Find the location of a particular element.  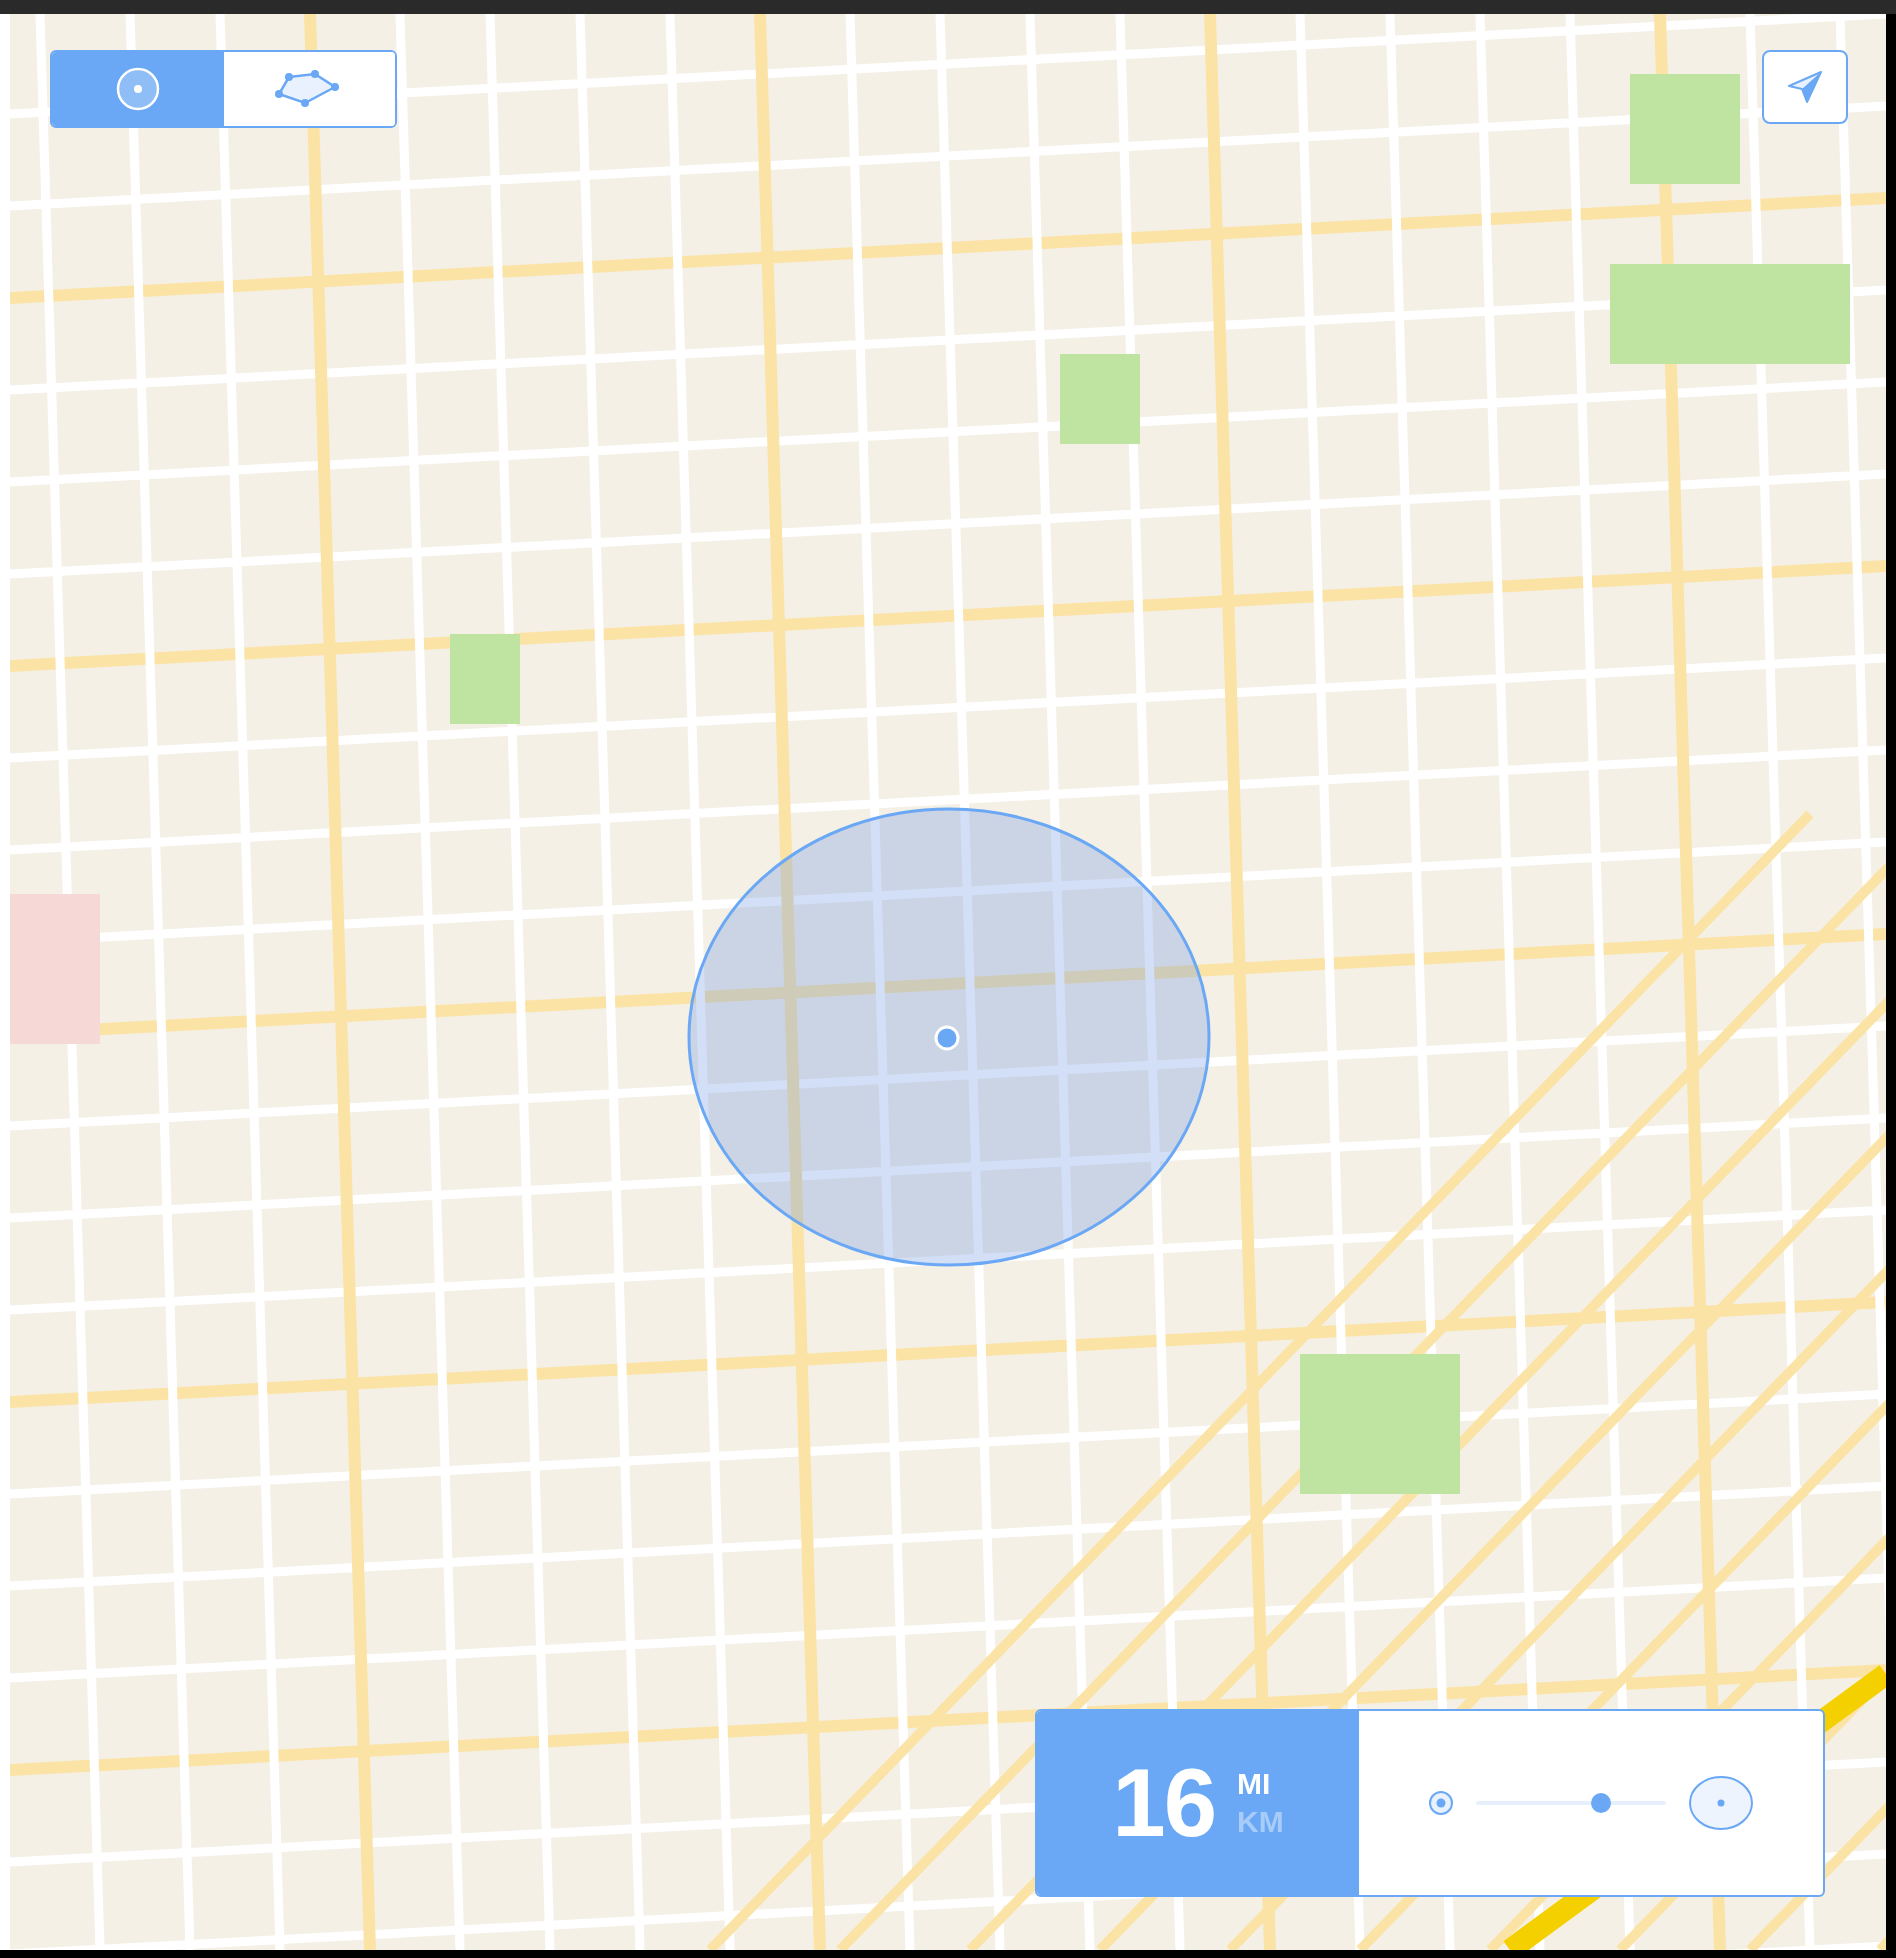

radius-mode-button is located at coordinates (138, 89).